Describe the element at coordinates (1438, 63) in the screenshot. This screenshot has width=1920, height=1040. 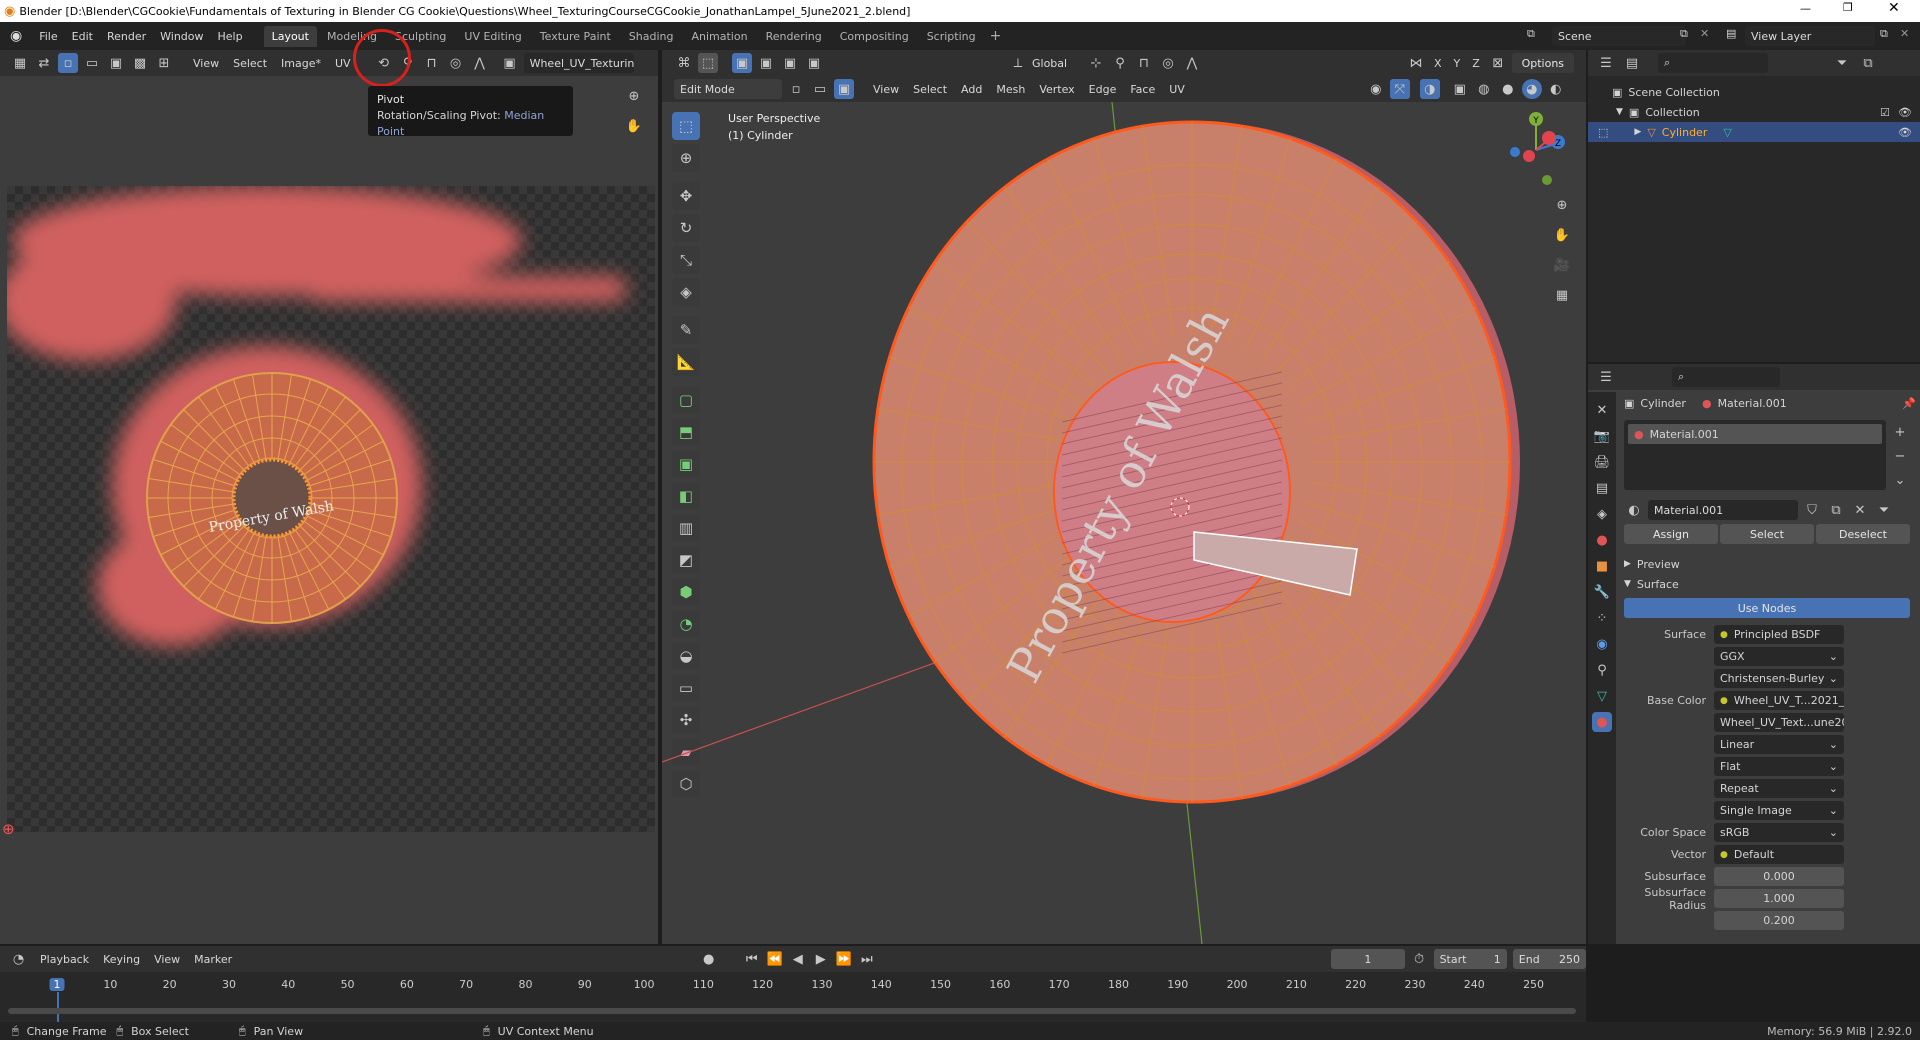
I see `mirror-x: X` at that location.